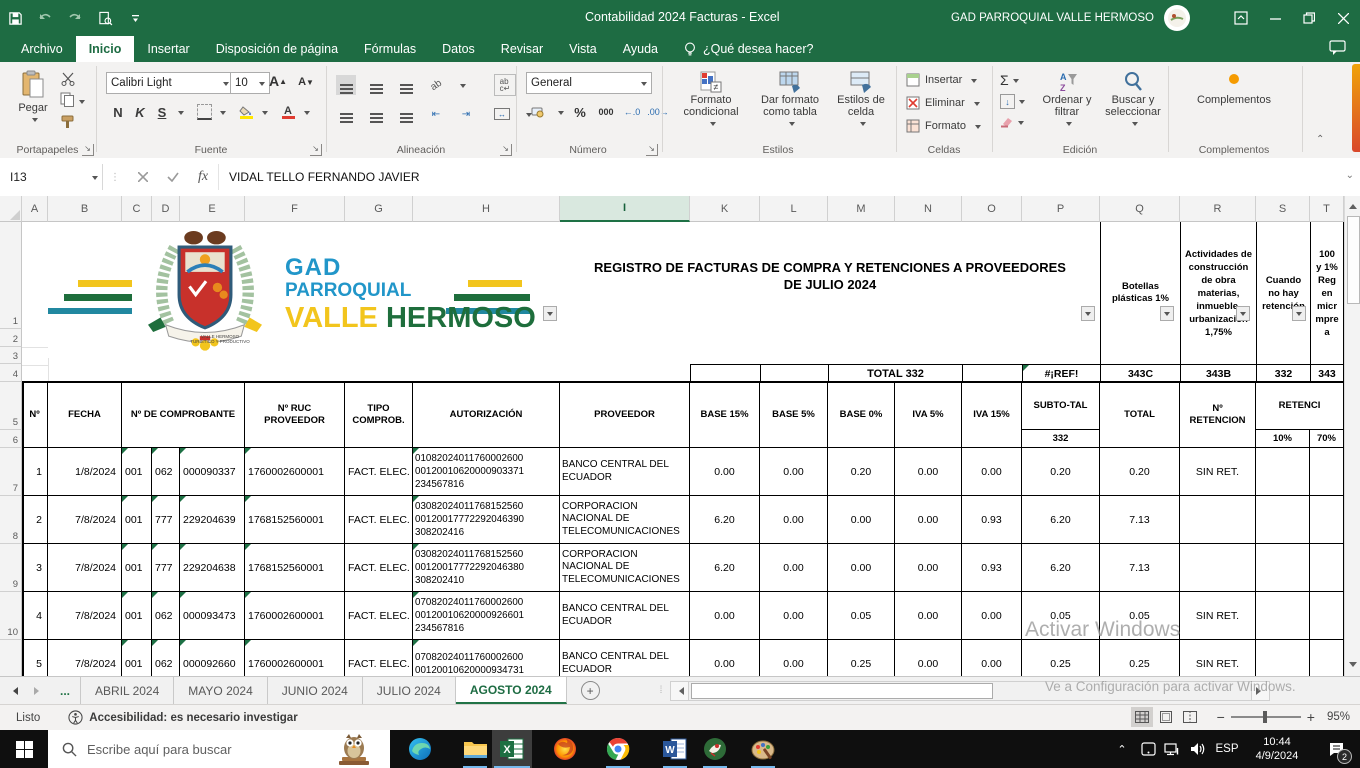 Image resolution: width=1360 pixels, height=768 pixels. I want to click on cell: 062, so click(166, 616).